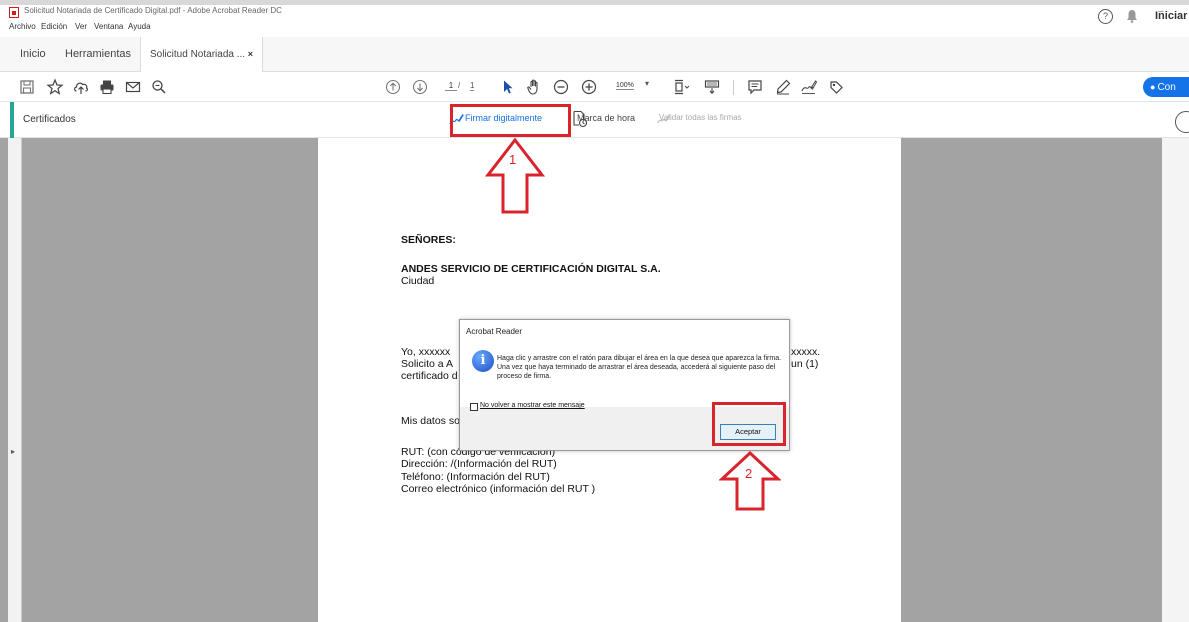 The width and height of the screenshot is (1189, 622). I want to click on toolbar-divider, so click(733, 87).